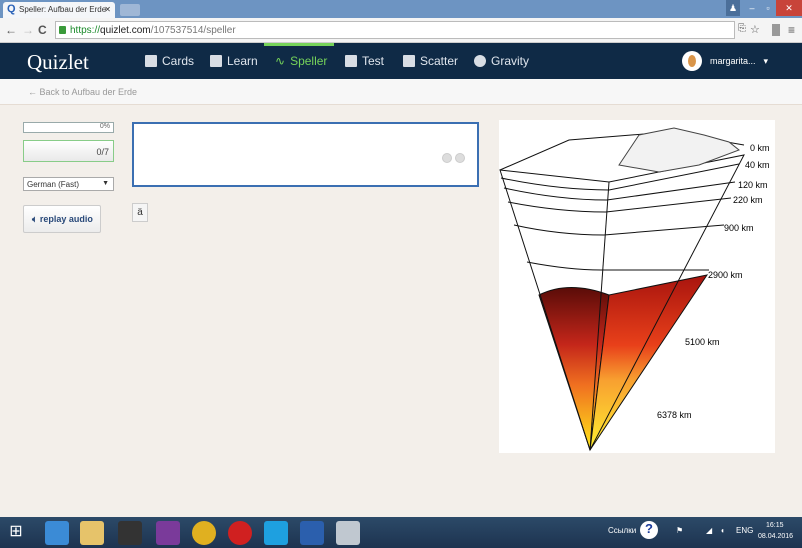  Describe the element at coordinates (742, 28) in the screenshot. I see `translate-icon: ⎘` at that location.